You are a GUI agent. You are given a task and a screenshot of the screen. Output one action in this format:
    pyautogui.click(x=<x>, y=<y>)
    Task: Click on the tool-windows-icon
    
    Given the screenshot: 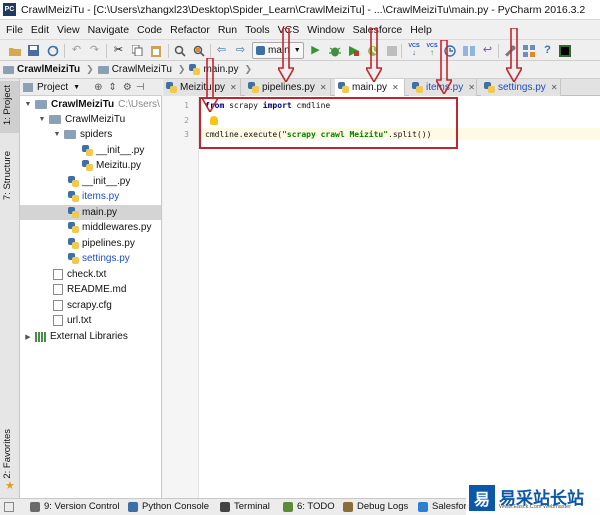 What is the action you would take?
    pyautogui.click(x=9, y=507)
    